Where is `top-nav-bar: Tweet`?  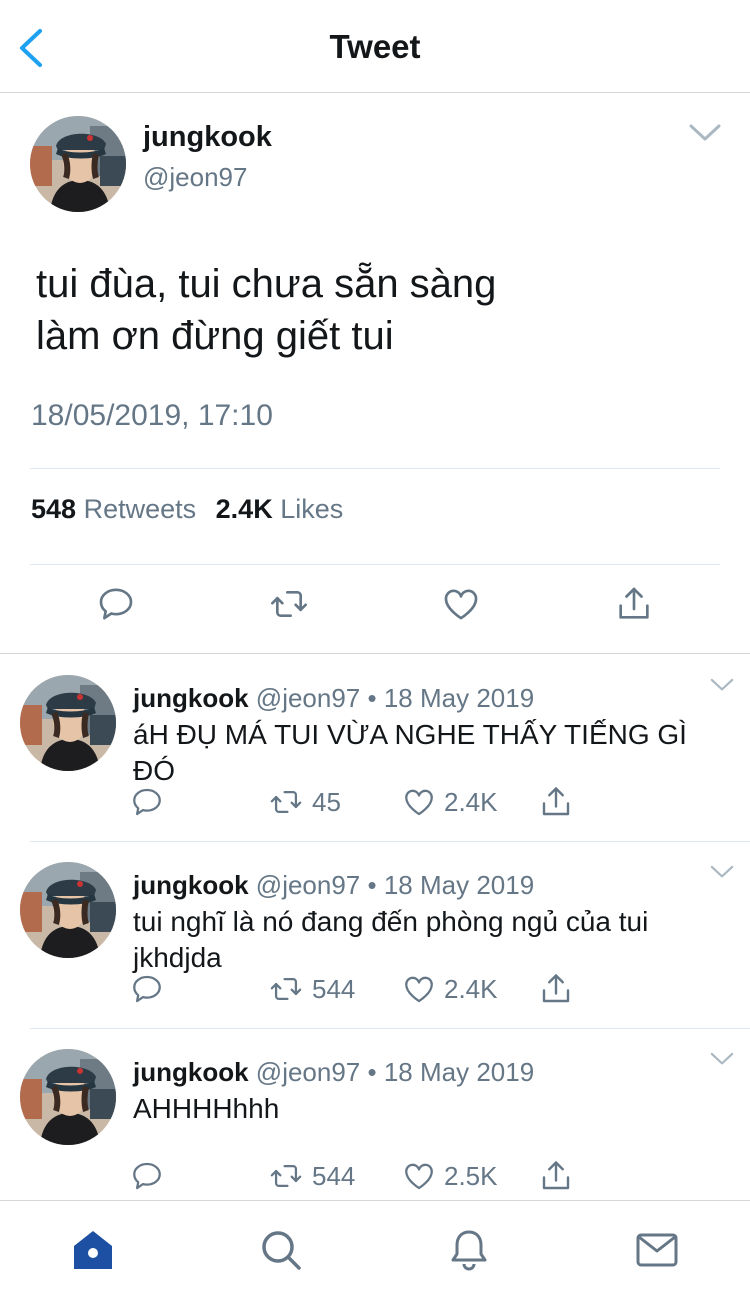 top-nav-bar: Tweet is located at coordinates (375, 46).